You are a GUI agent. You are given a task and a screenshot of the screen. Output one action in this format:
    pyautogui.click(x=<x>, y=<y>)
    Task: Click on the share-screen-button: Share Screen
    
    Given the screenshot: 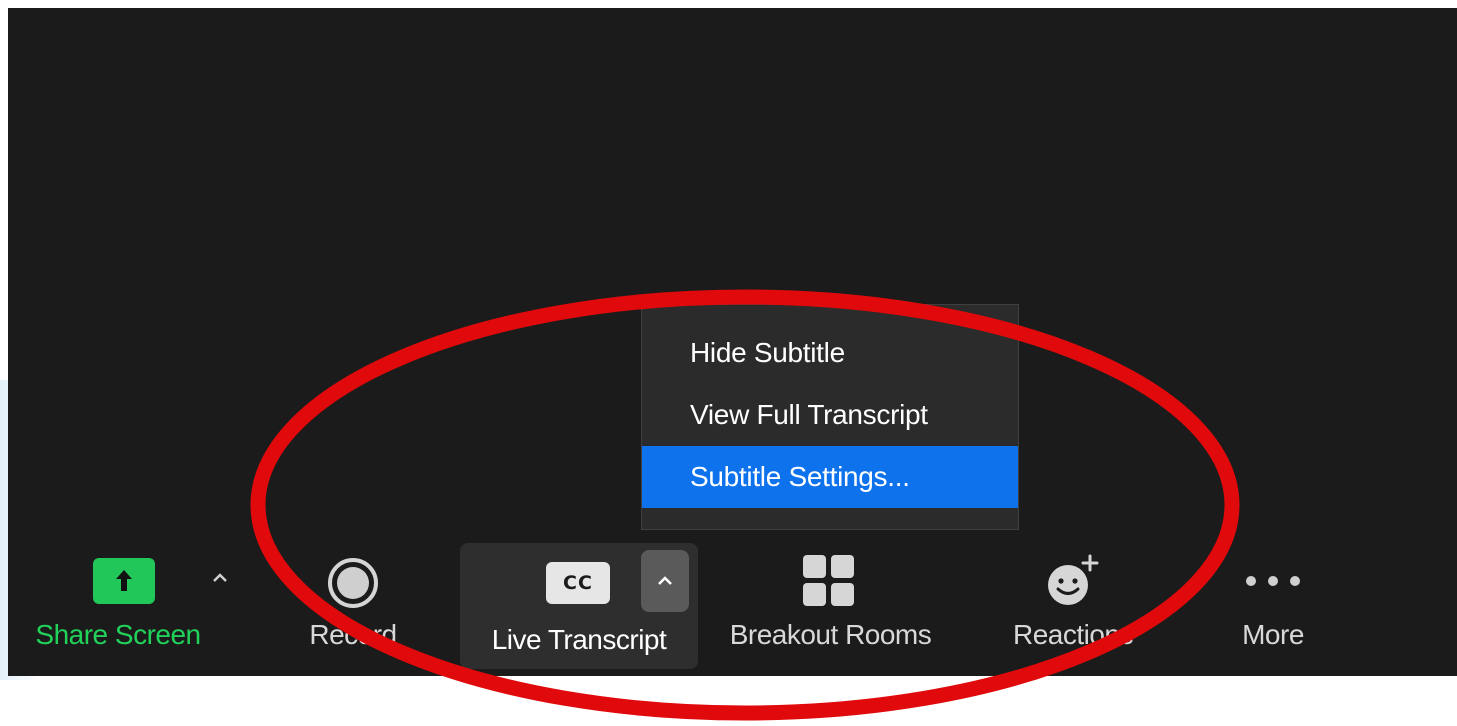 What is the action you would take?
    pyautogui.click(x=118, y=607)
    